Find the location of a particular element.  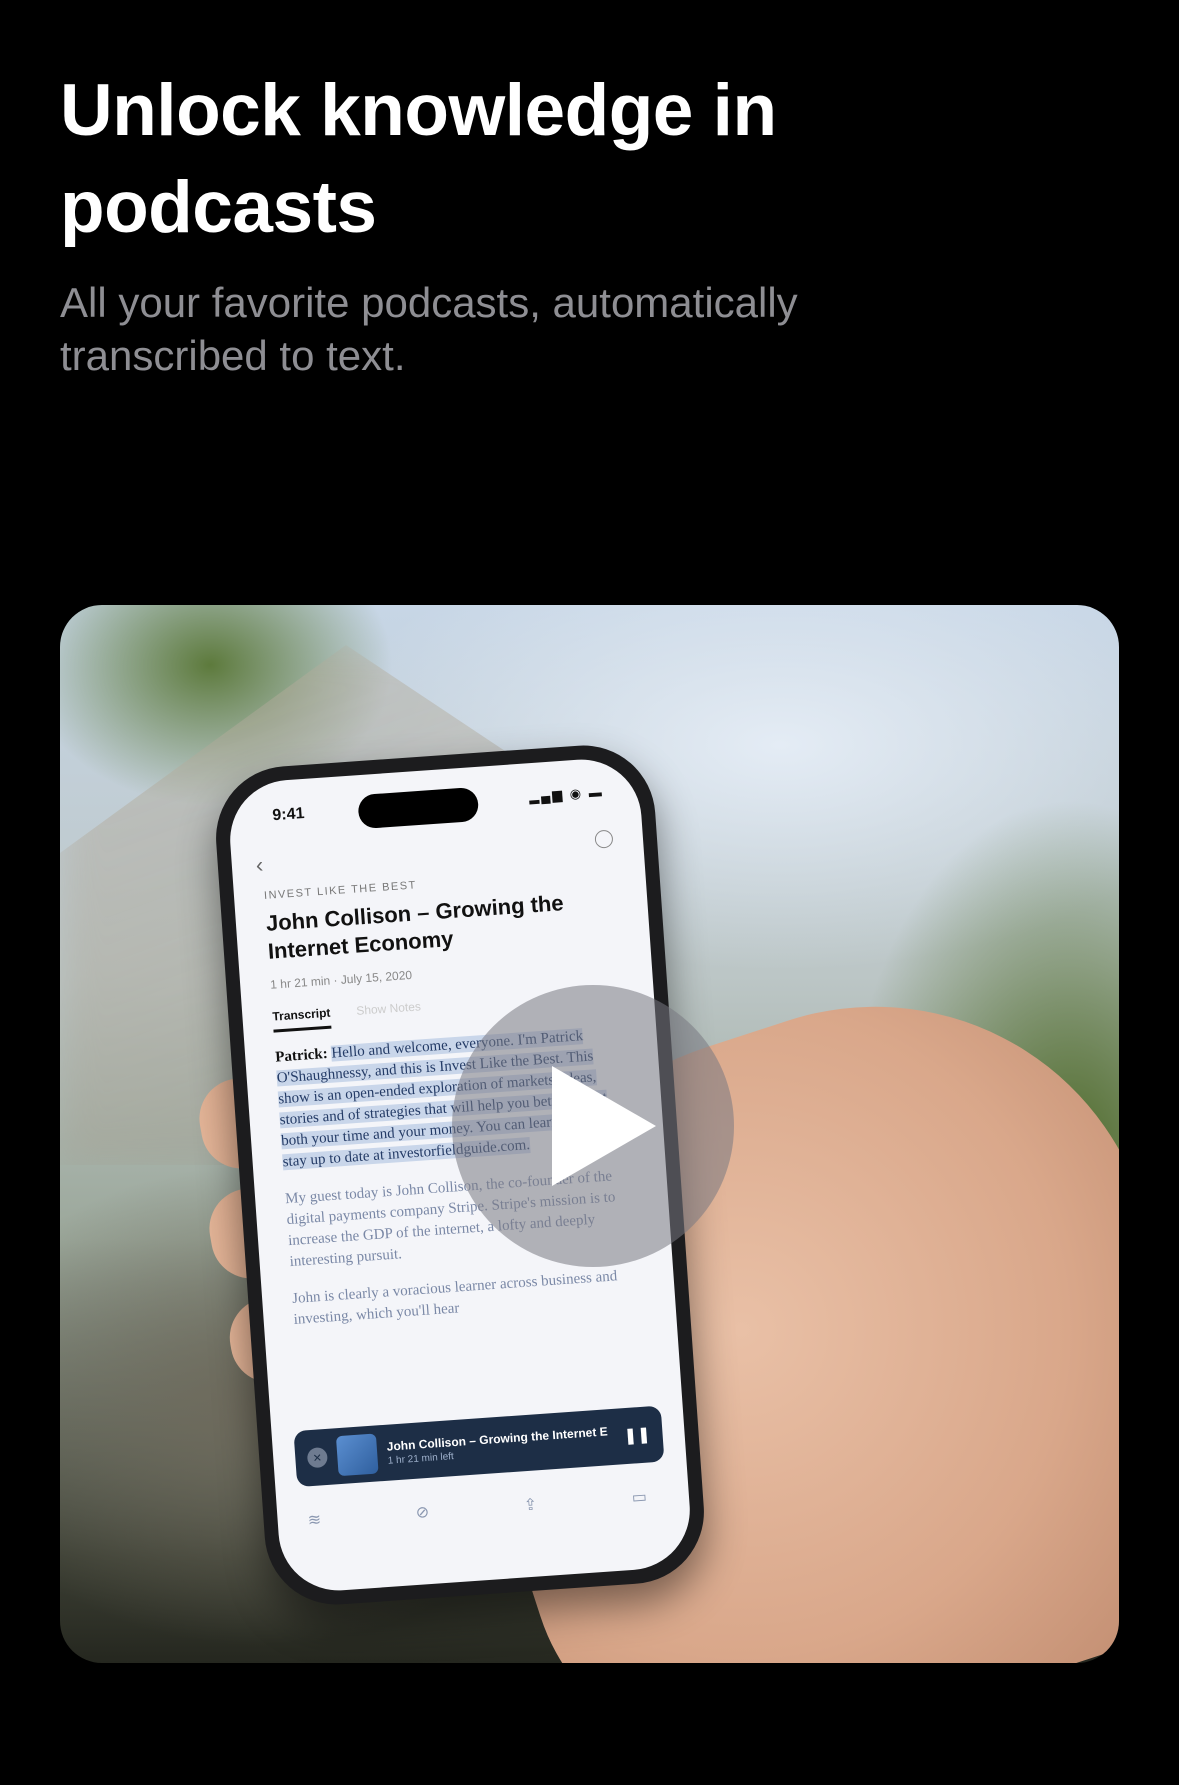

waveform-icon: ≋ is located at coordinates (314, 1520).